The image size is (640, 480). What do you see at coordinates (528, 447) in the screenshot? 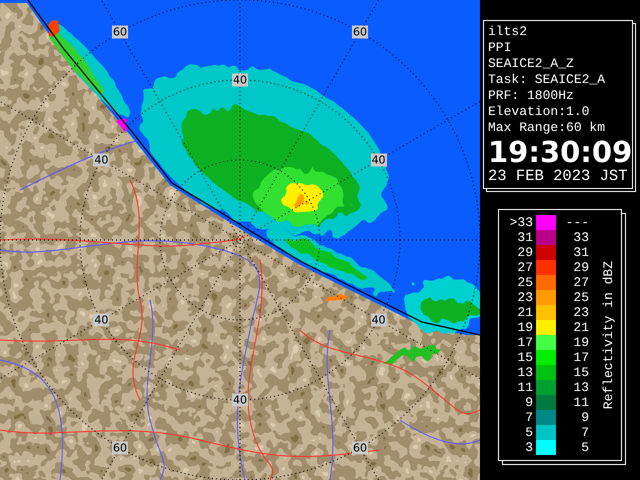
I see `legend-value: 3` at bounding box center [528, 447].